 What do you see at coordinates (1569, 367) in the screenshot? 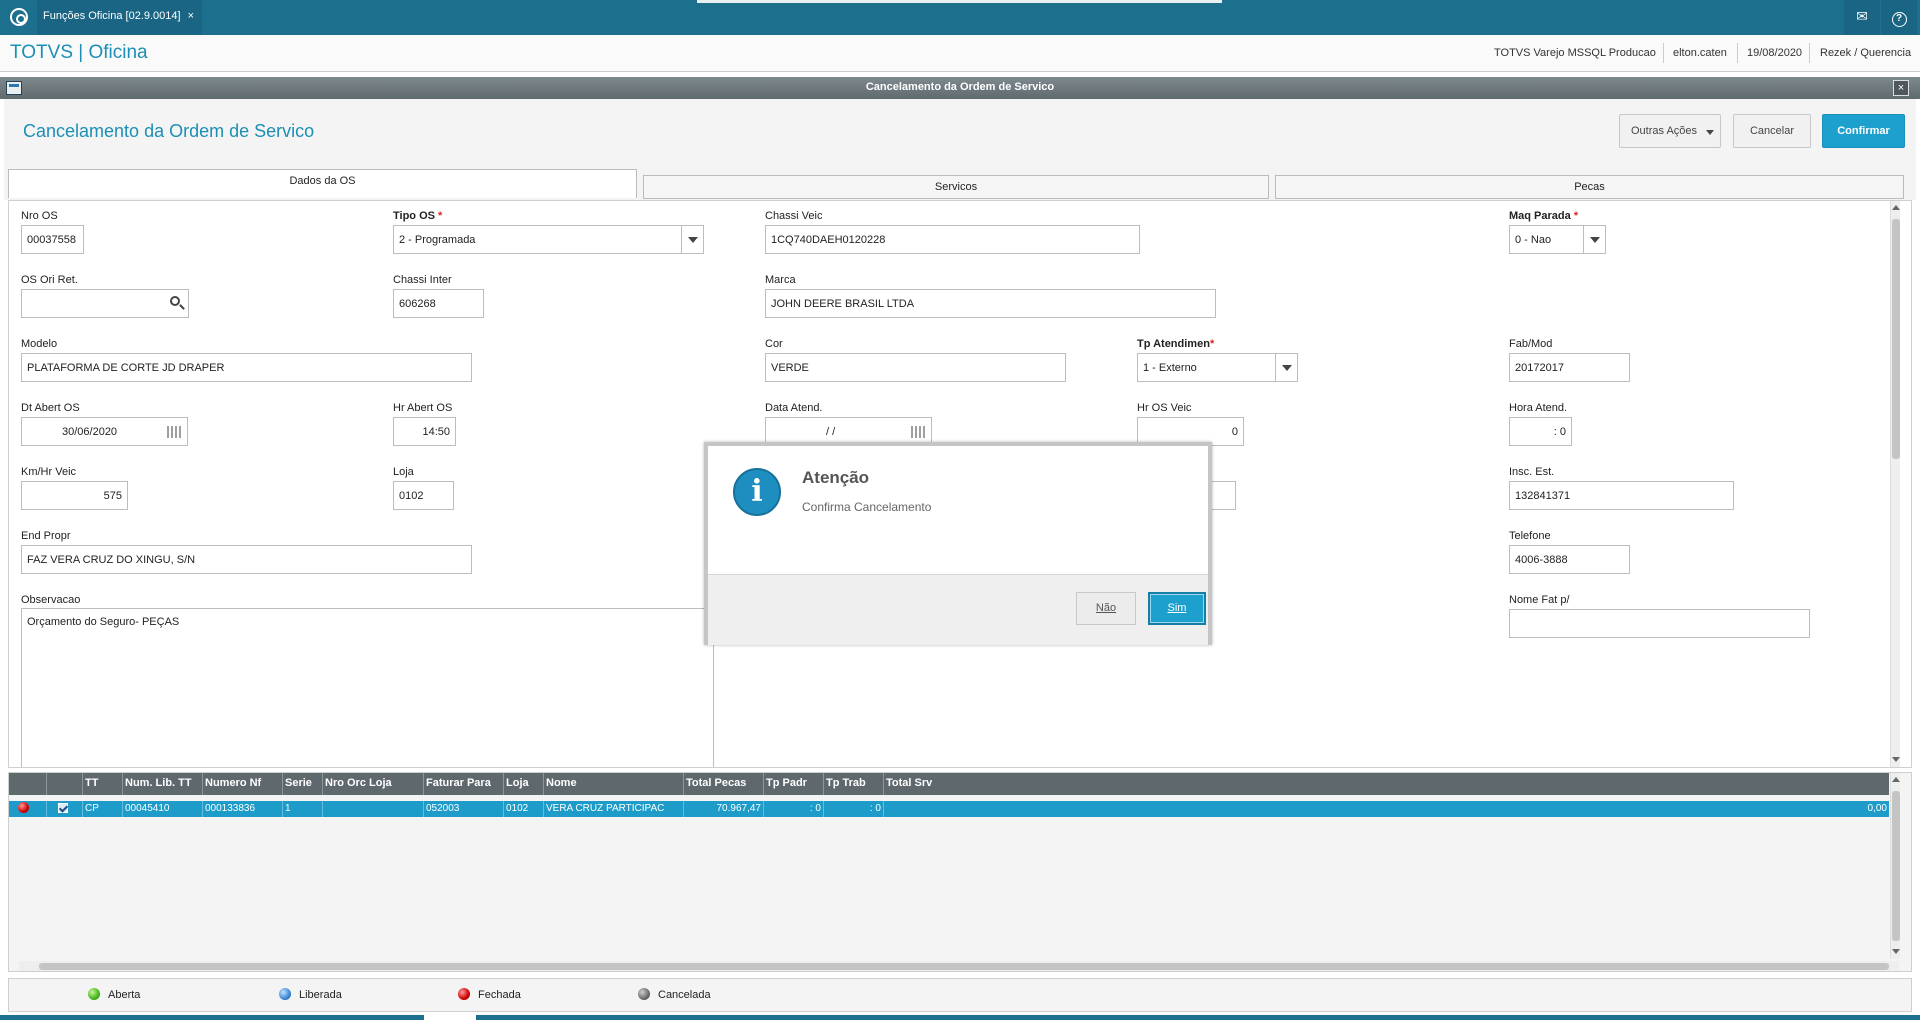
I see `fab-mod-input: 20172017` at bounding box center [1569, 367].